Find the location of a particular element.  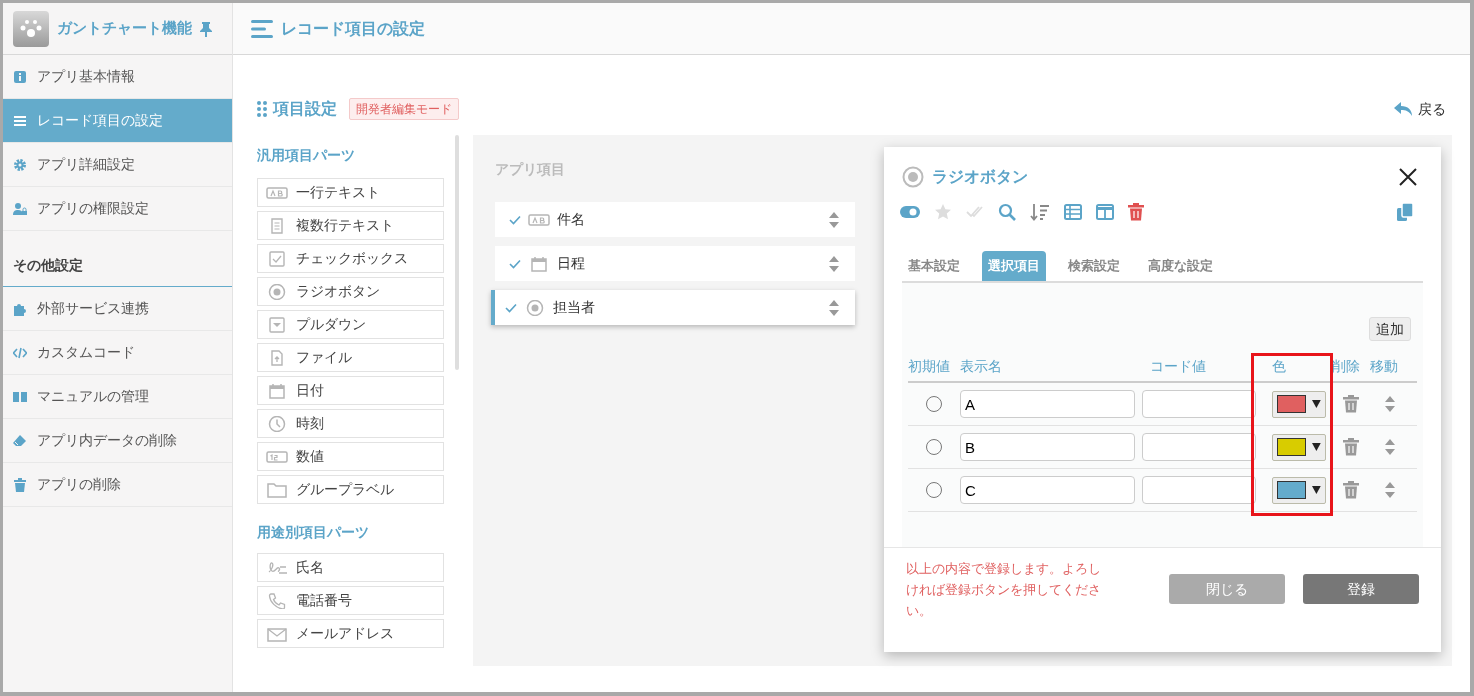

display-name-field: B is located at coordinates (1047, 447).